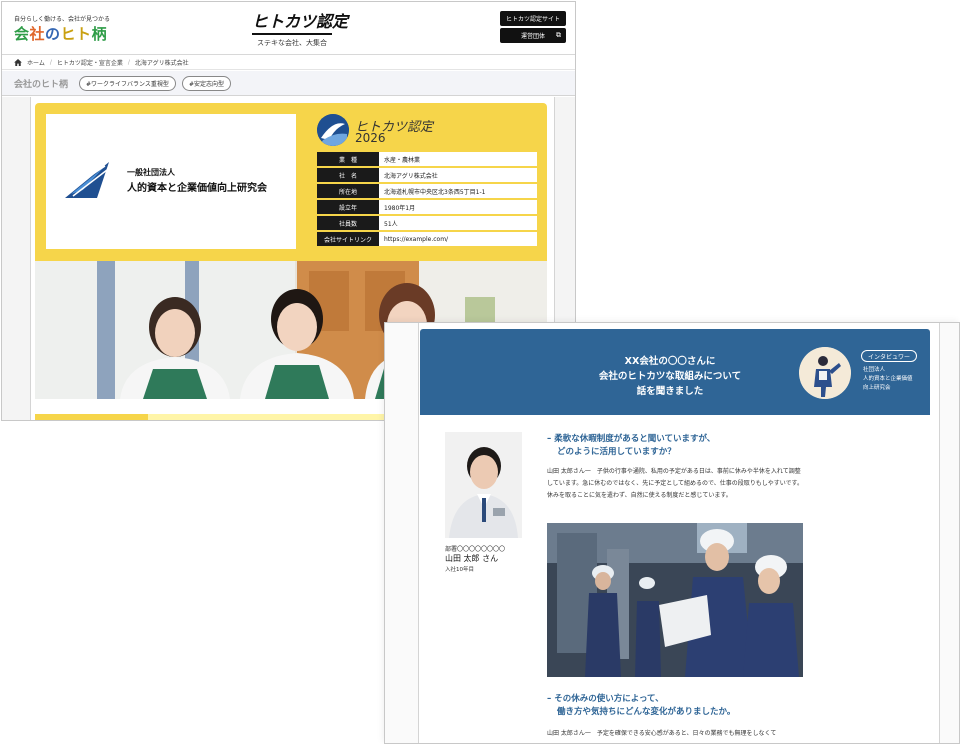 This screenshot has height=744, width=960. Describe the element at coordinates (127, 83) in the screenshot. I see `tag-work-life-balance: #ワークライフバランス重視型` at that location.